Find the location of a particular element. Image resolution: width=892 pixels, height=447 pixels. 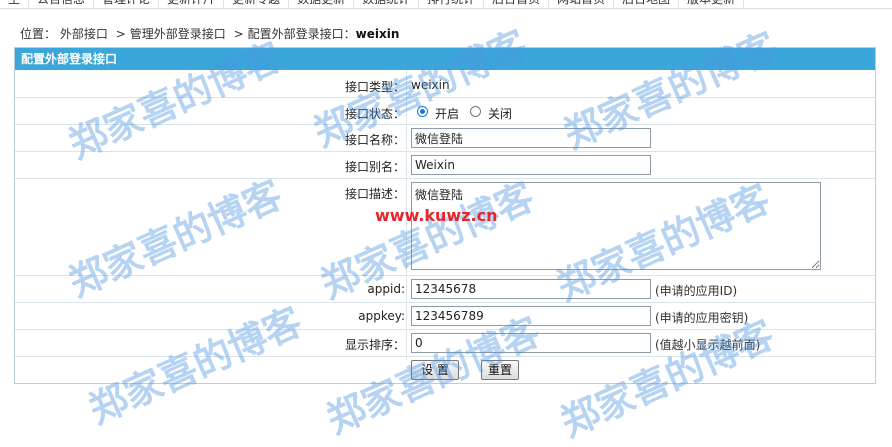

status-on-label: 开启 is located at coordinates (447, 113).